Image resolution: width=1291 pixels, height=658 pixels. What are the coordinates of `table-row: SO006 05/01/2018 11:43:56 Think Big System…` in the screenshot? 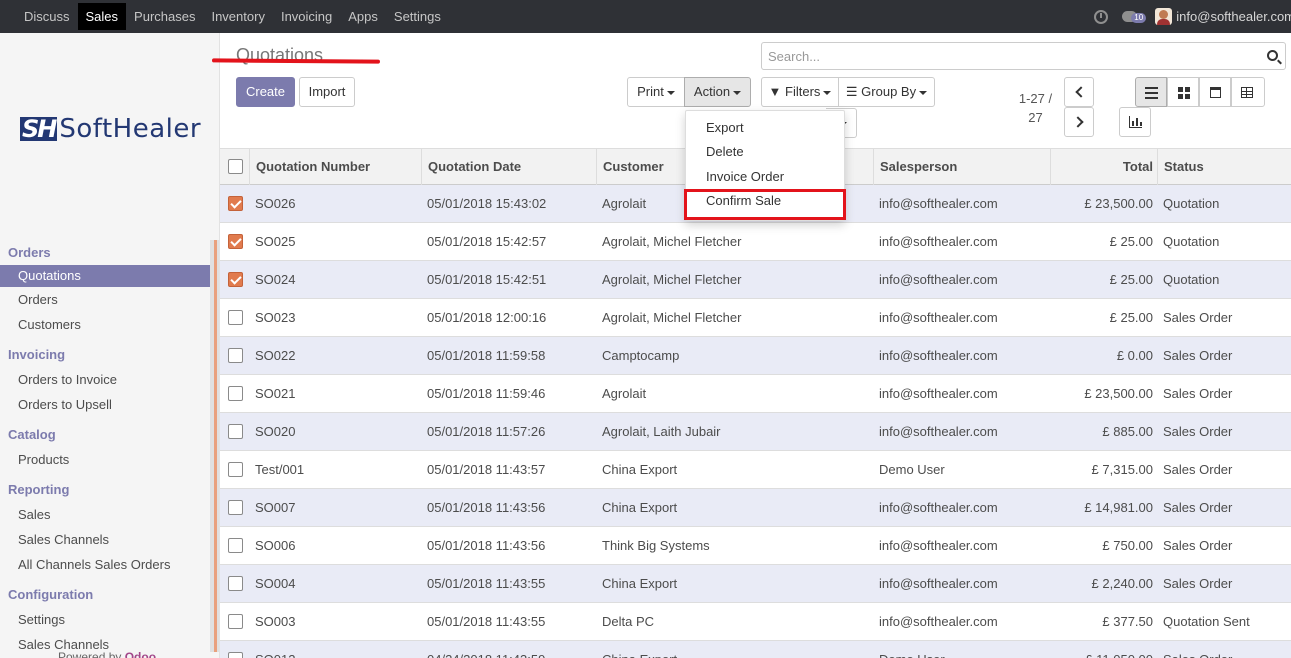 It's located at (755, 546).